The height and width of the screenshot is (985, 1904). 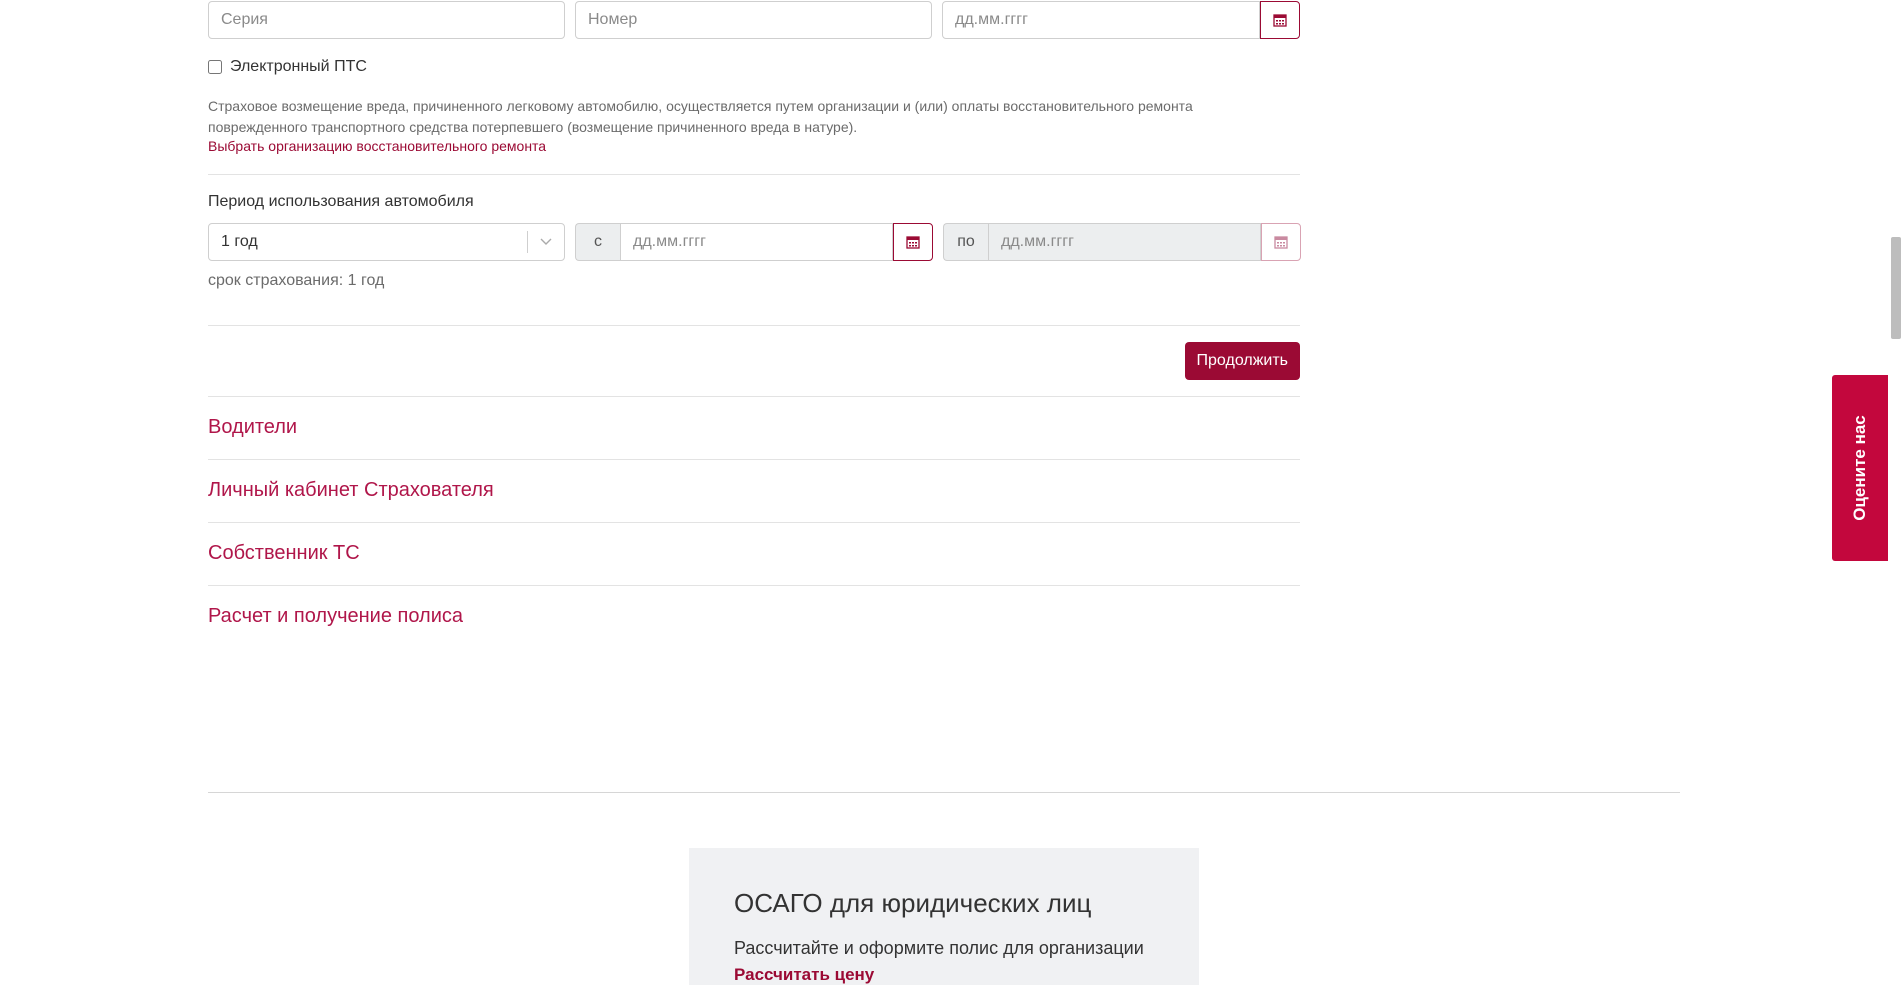 I want to click on rate-us-label: Оцените нас, so click(x=1859, y=468).